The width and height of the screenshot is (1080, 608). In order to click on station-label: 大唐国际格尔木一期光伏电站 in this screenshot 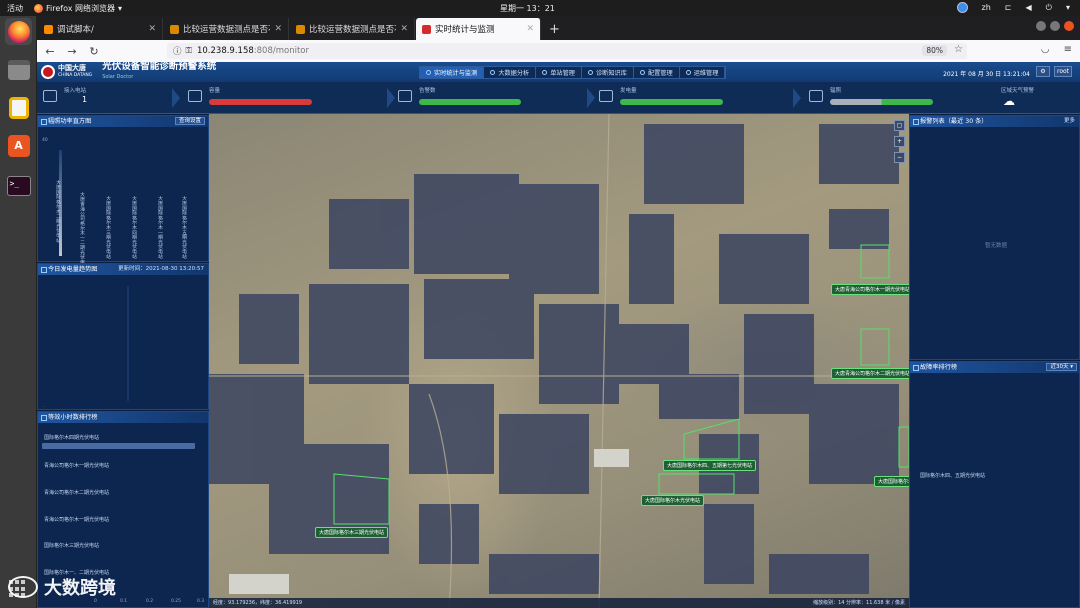, I will do `click(891, 481)`.